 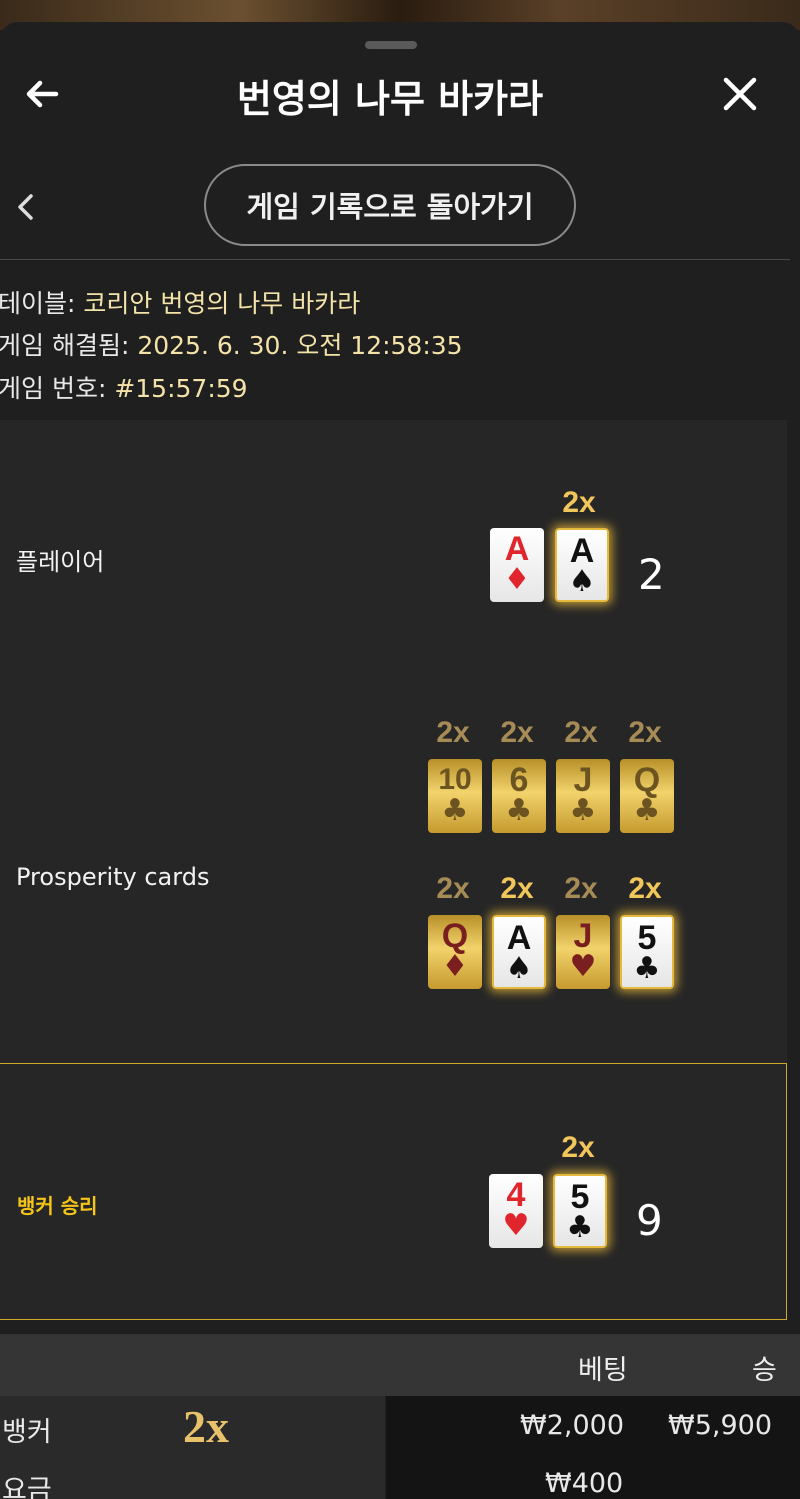 I want to click on banker-card-2: 5 ♣, so click(x=580, y=1211).